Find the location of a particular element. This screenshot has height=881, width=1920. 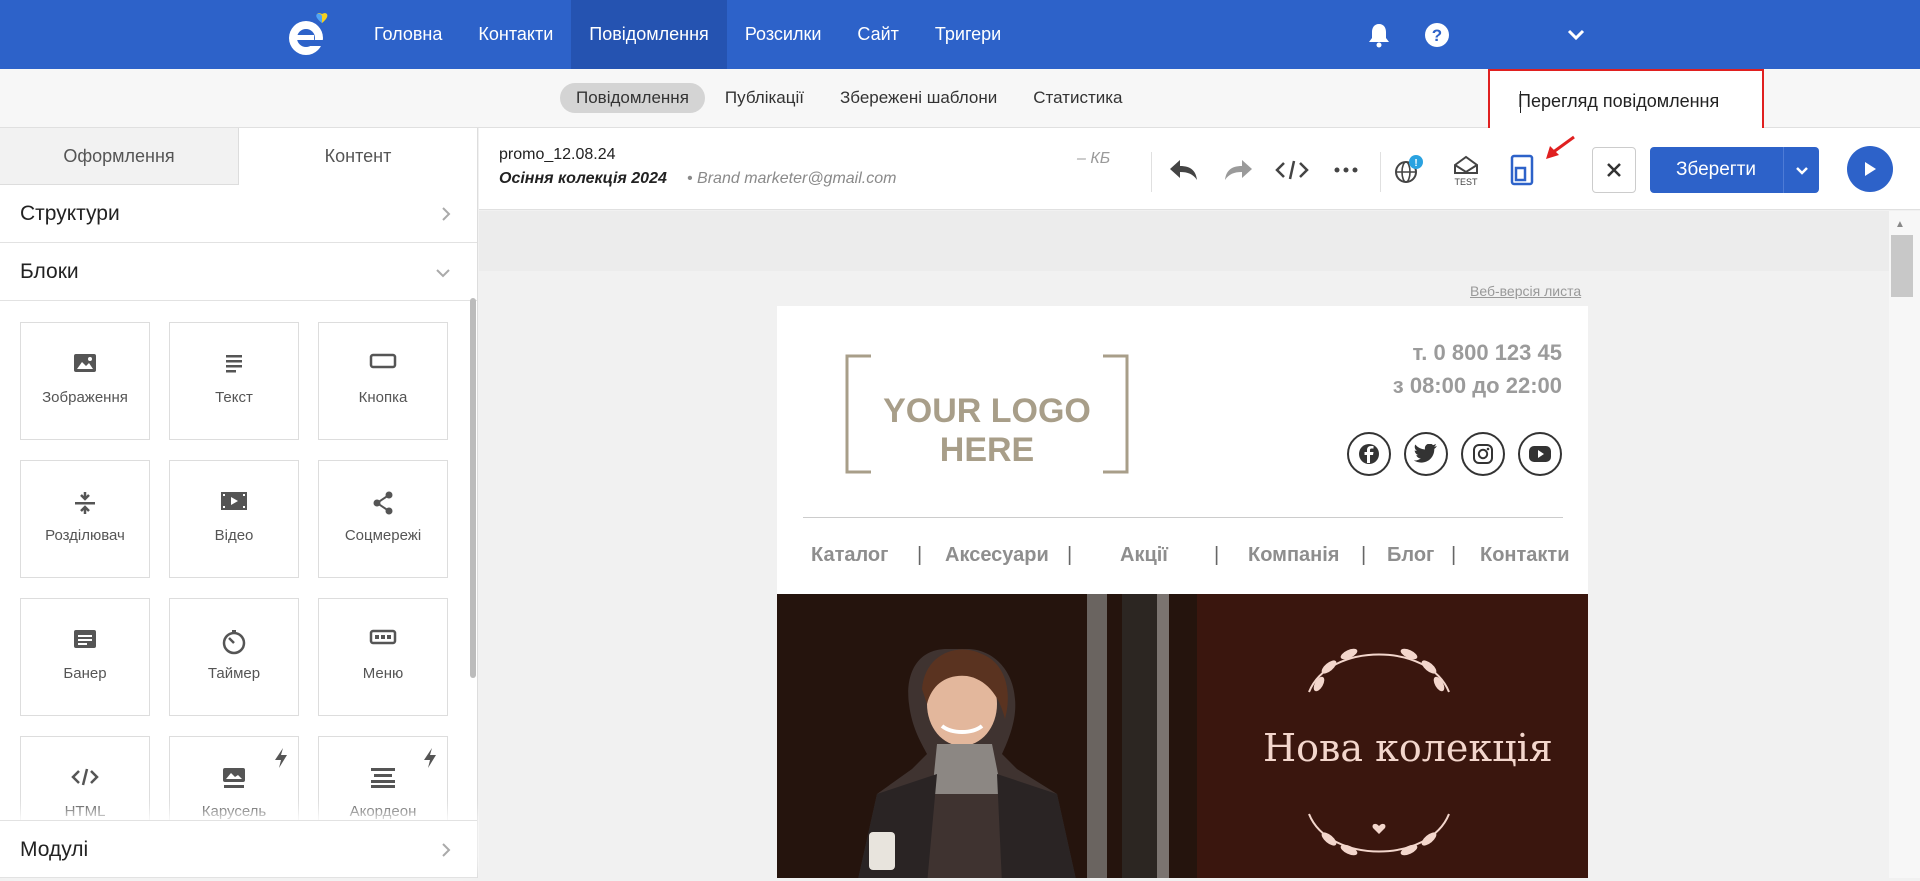

block-menu: Меню is located at coordinates (383, 657).